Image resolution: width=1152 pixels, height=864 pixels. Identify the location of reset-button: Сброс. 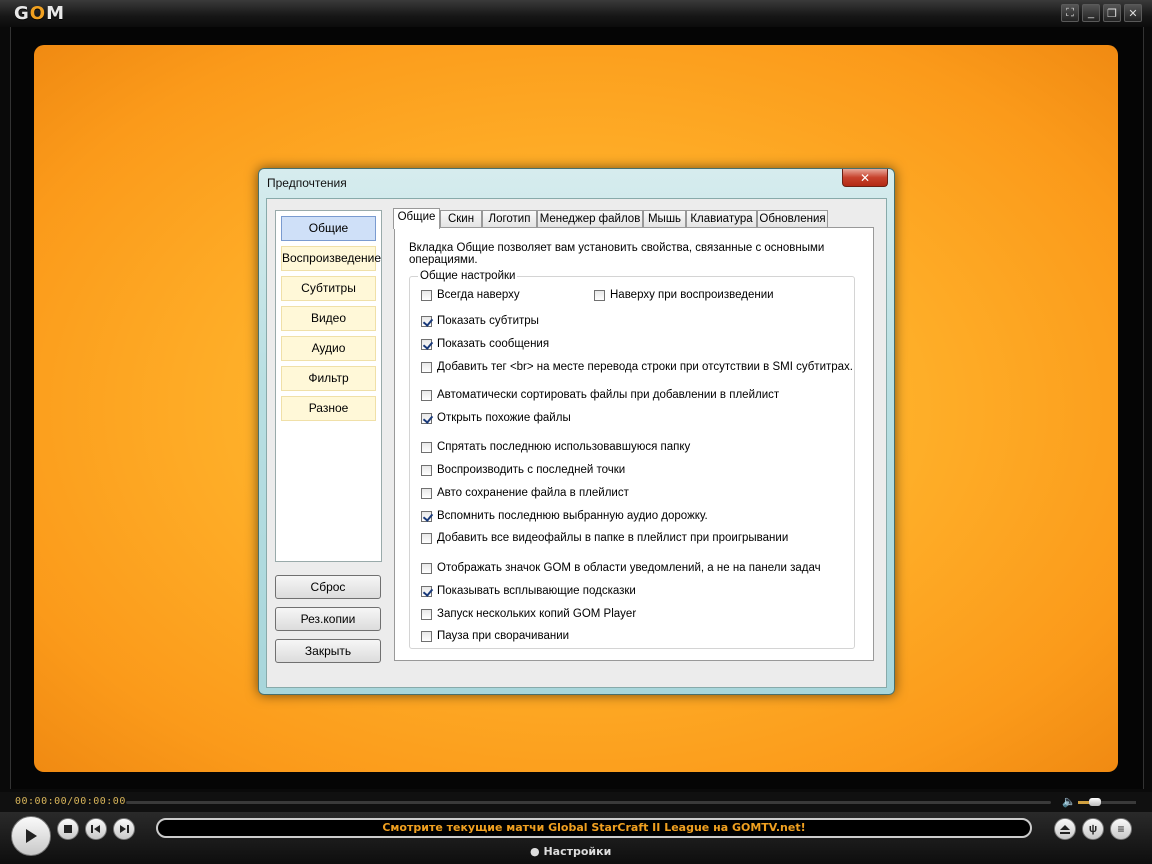
(328, 587).